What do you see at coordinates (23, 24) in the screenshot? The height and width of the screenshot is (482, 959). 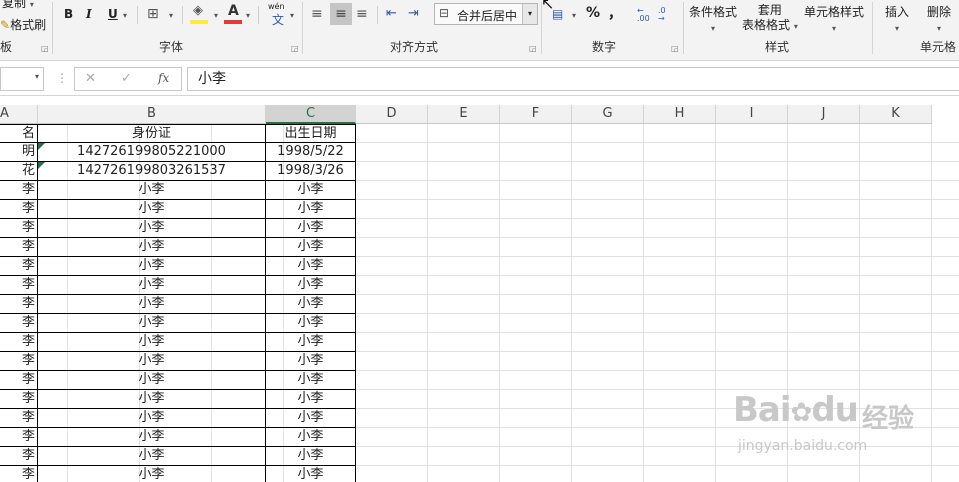 I see `format-painter-button: ✎格式刷` at bounding box center [23, 24].